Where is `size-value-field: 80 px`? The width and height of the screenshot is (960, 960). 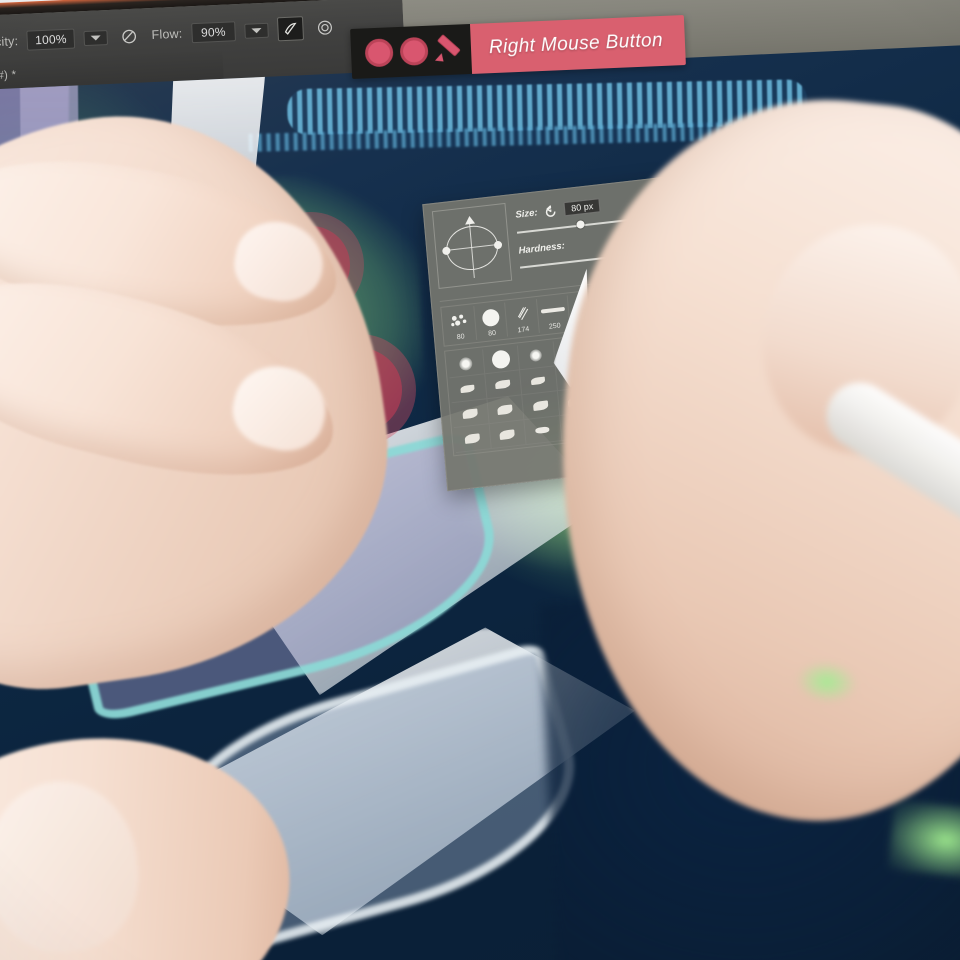
size-value-field: 80 px is located at coordinates (582, 207).